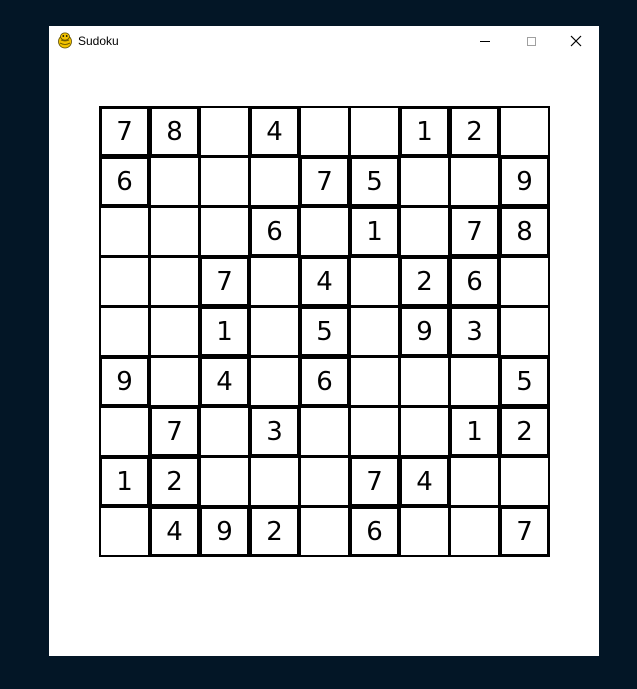 This screenshot has height=689, width=637. I want to click on close-icon, so click(576, 41).